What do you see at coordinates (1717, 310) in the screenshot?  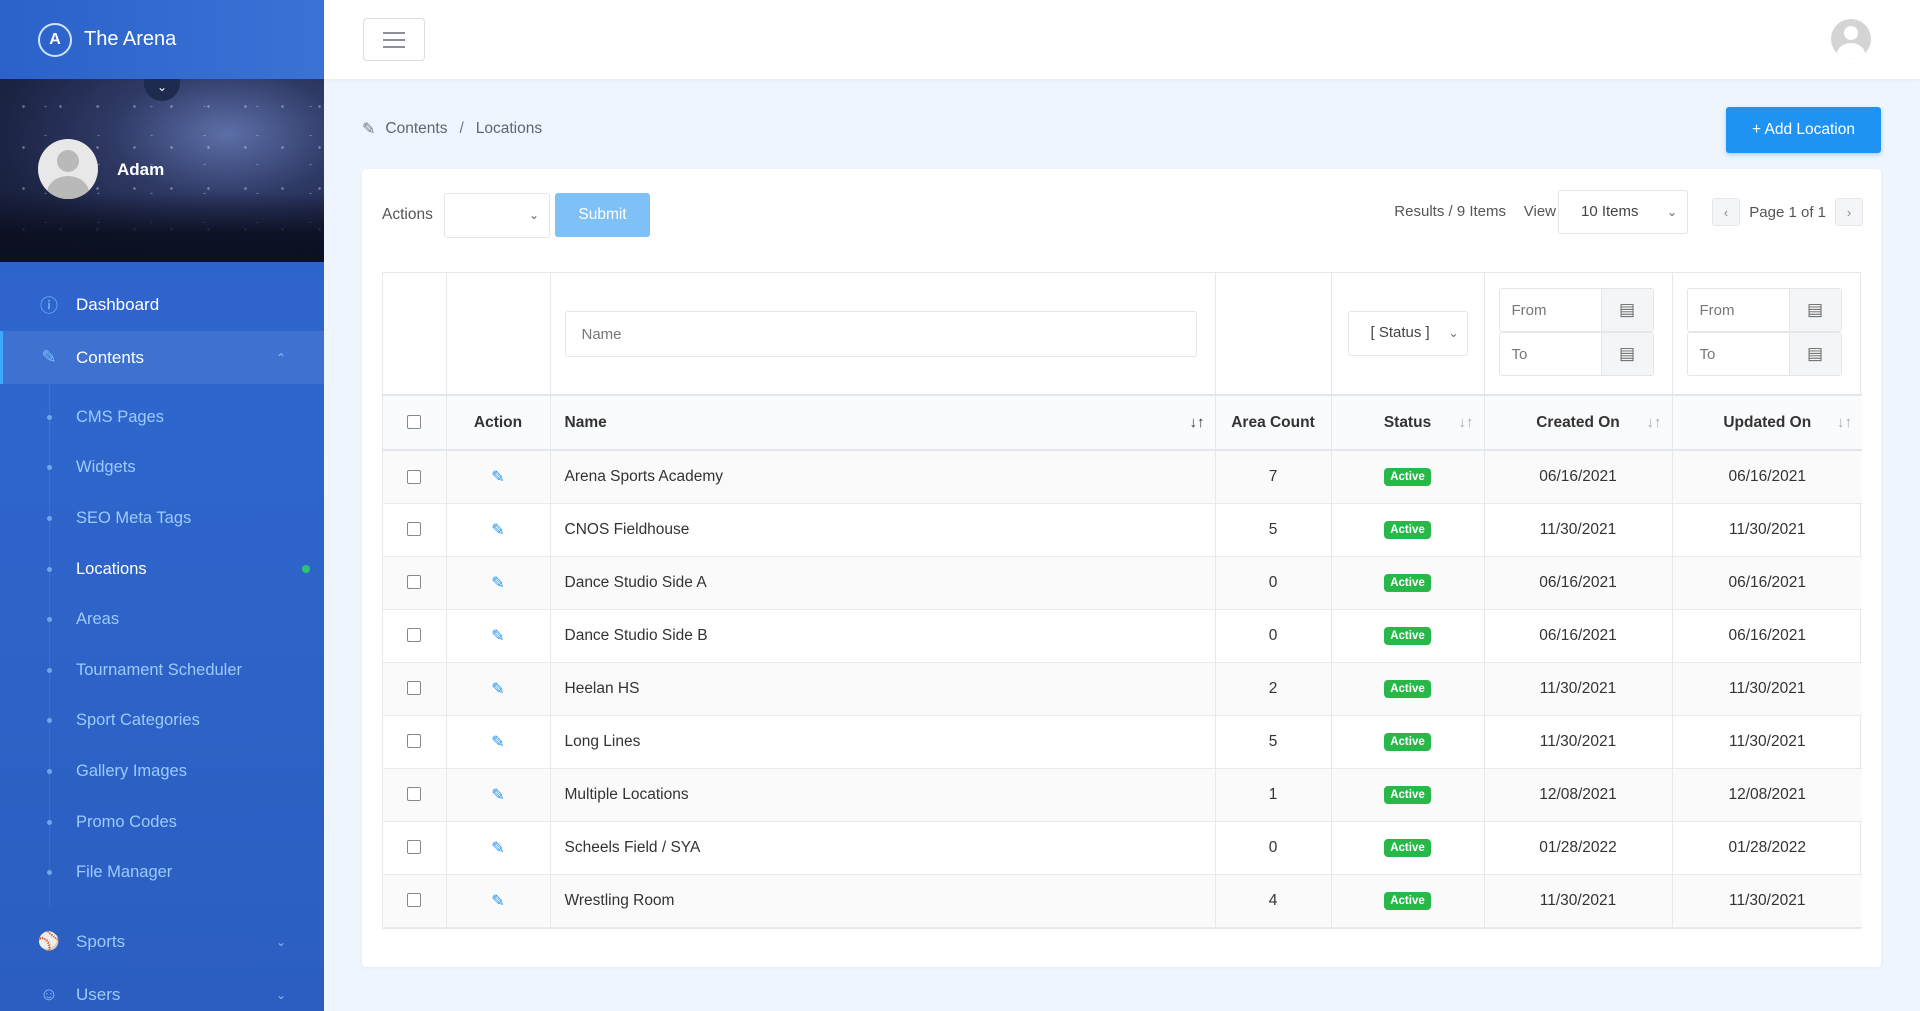 I see `updated-from-placeholder: From` at bounding box center [1717, 310].